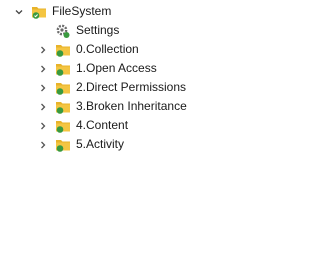 The height and width of the screenshot is (273, 320). Describe the element at coordinates (19, 12) in the screenshot. I see `chevron-down-icon` at that location.